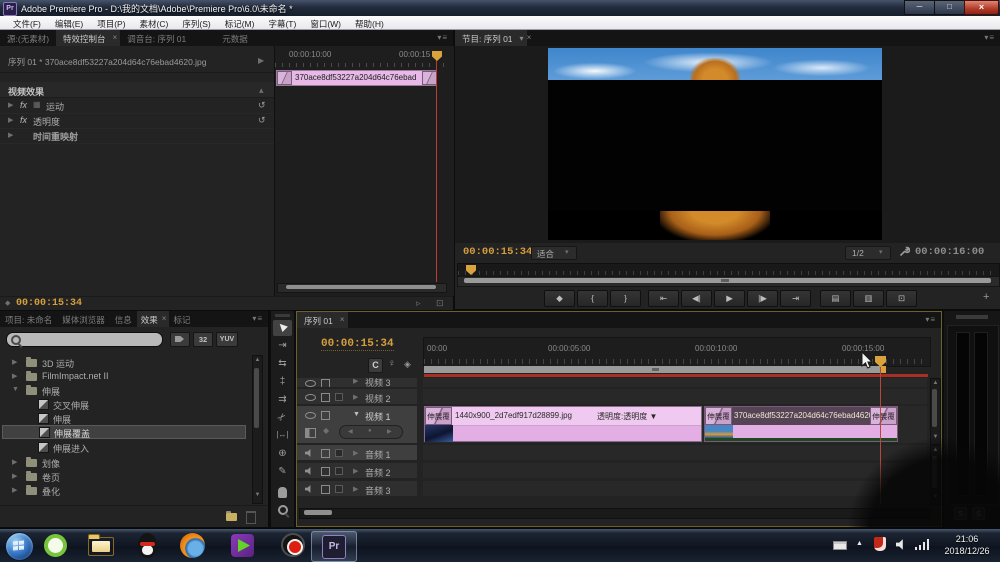  Describe the element at coordinates (282, 471) in the screenshot. I see `pen-tool: ✎` at that location.